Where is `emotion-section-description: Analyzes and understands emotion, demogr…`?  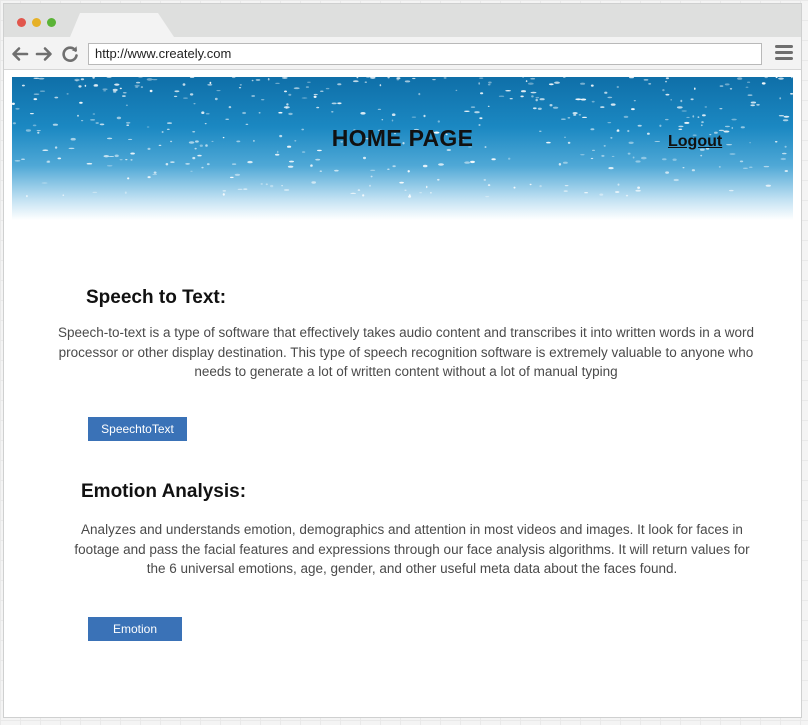 emotion-section-description: Analyzes and understands emotion, demogr… is located at coordinates (412, 549).